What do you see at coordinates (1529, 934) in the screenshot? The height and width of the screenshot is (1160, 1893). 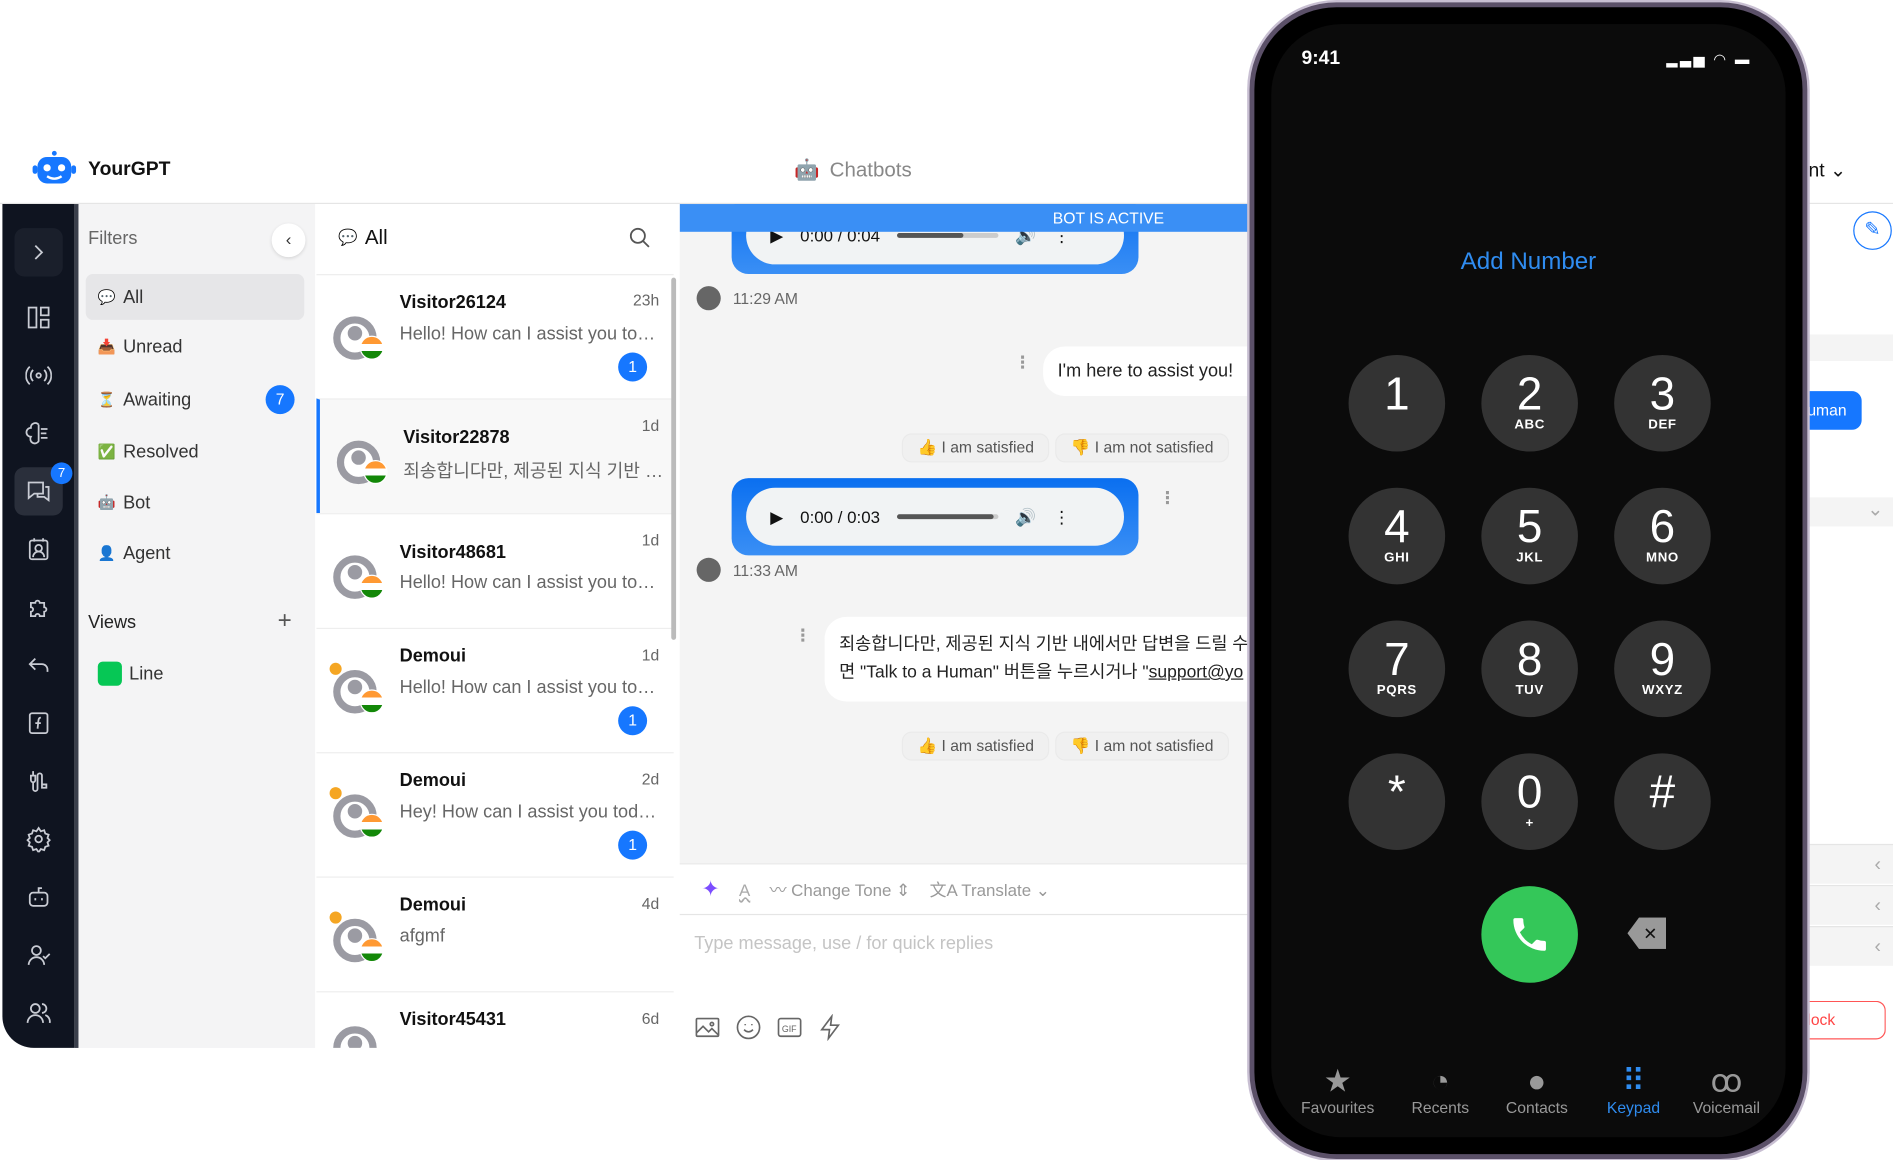 I see `call-button` at bounding box center [1529, 934].